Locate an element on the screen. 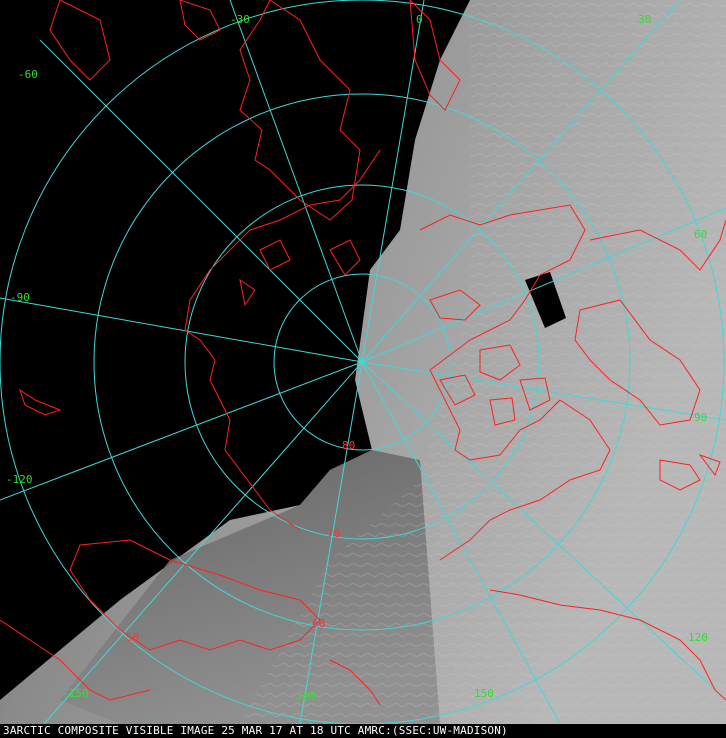 The image size is (726, 738). lon-label-150: 150 is located at coordinates (484, 693).